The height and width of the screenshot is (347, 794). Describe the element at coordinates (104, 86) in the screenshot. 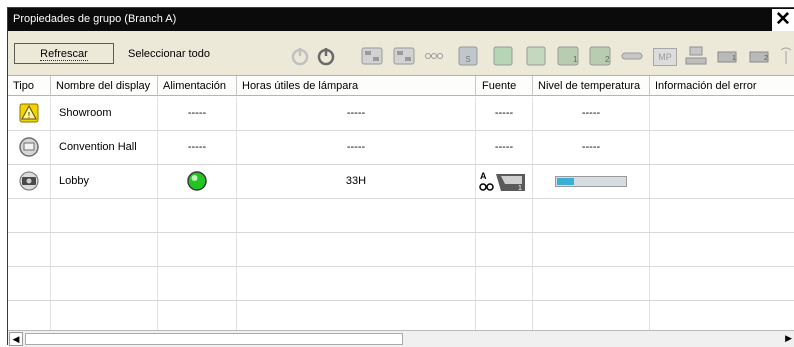

I see `column-header-display-name: Nombre del display` at that location.